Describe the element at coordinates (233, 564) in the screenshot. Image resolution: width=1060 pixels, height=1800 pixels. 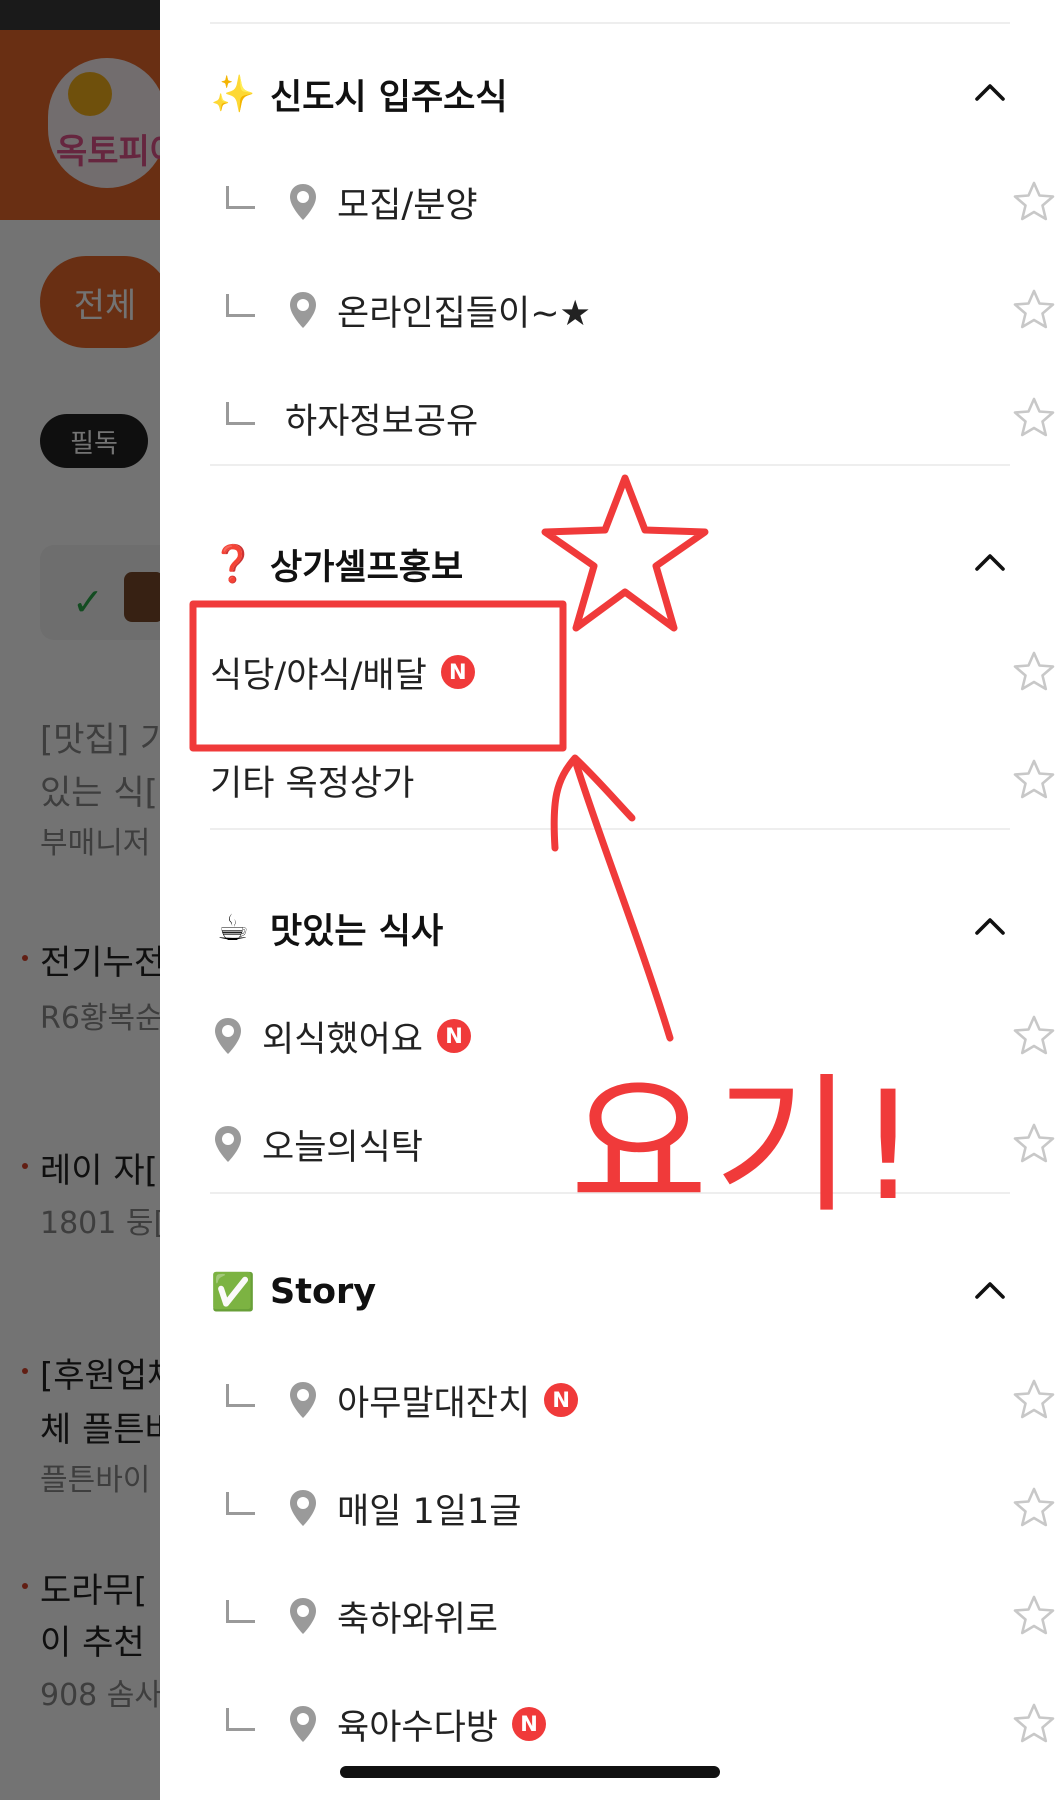
I see `question-mark-icon: ❓` at that location.